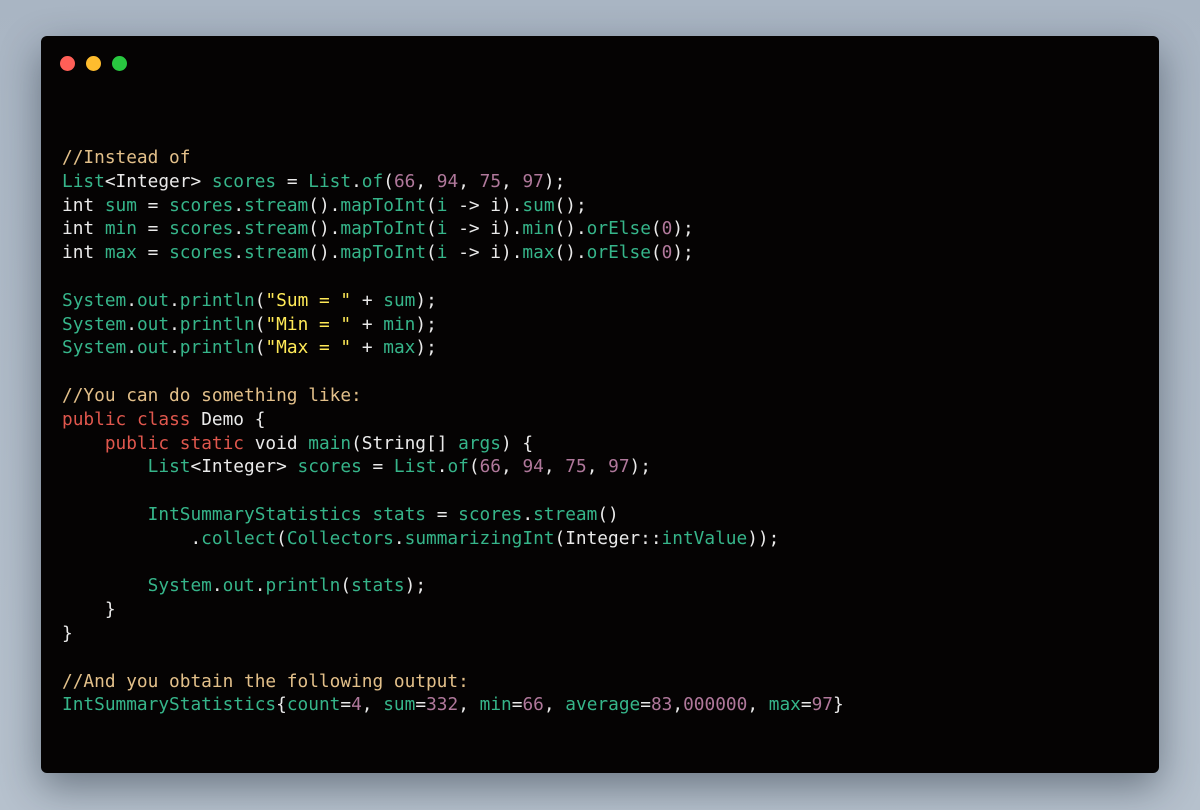 The image size is (1200, 810). What do you see at coordinates (93, 63) in the screenshot?
I see `minimize-button` at bounding box center [93, 63].